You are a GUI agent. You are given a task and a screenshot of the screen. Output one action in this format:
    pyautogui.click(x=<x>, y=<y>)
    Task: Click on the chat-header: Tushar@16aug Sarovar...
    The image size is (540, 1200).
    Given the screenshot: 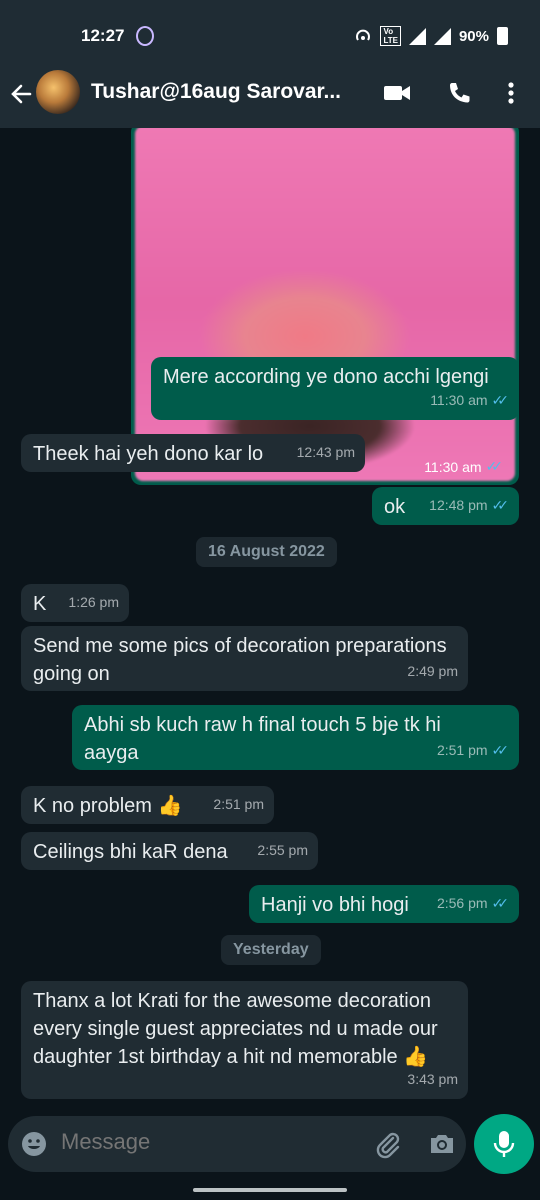 What is the action you would take?
    pyautogui.click(x=270, y=99)
    